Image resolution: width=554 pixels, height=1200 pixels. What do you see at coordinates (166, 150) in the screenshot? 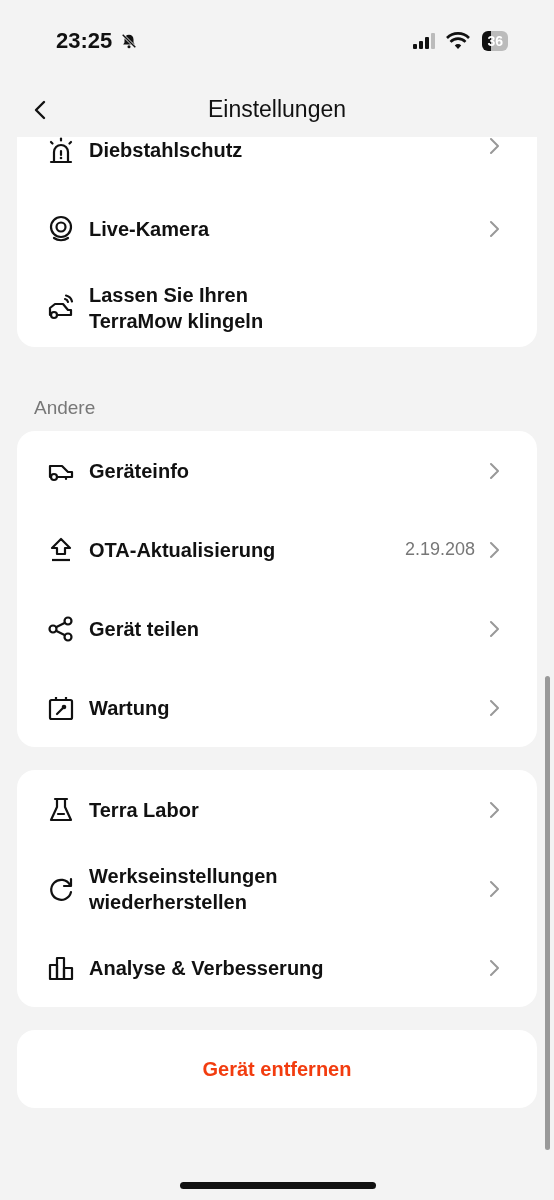
I see `item-label: Diebstahlschutz` at bounding box center [166, 150].